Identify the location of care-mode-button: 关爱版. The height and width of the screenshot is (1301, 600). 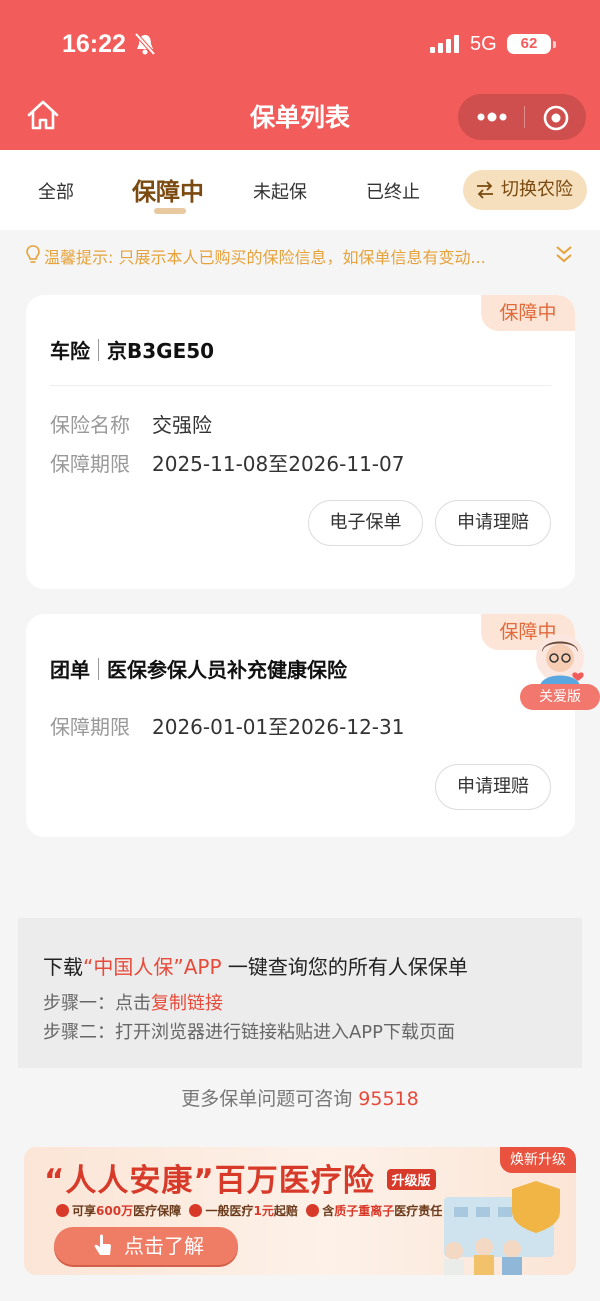
(560, 670).